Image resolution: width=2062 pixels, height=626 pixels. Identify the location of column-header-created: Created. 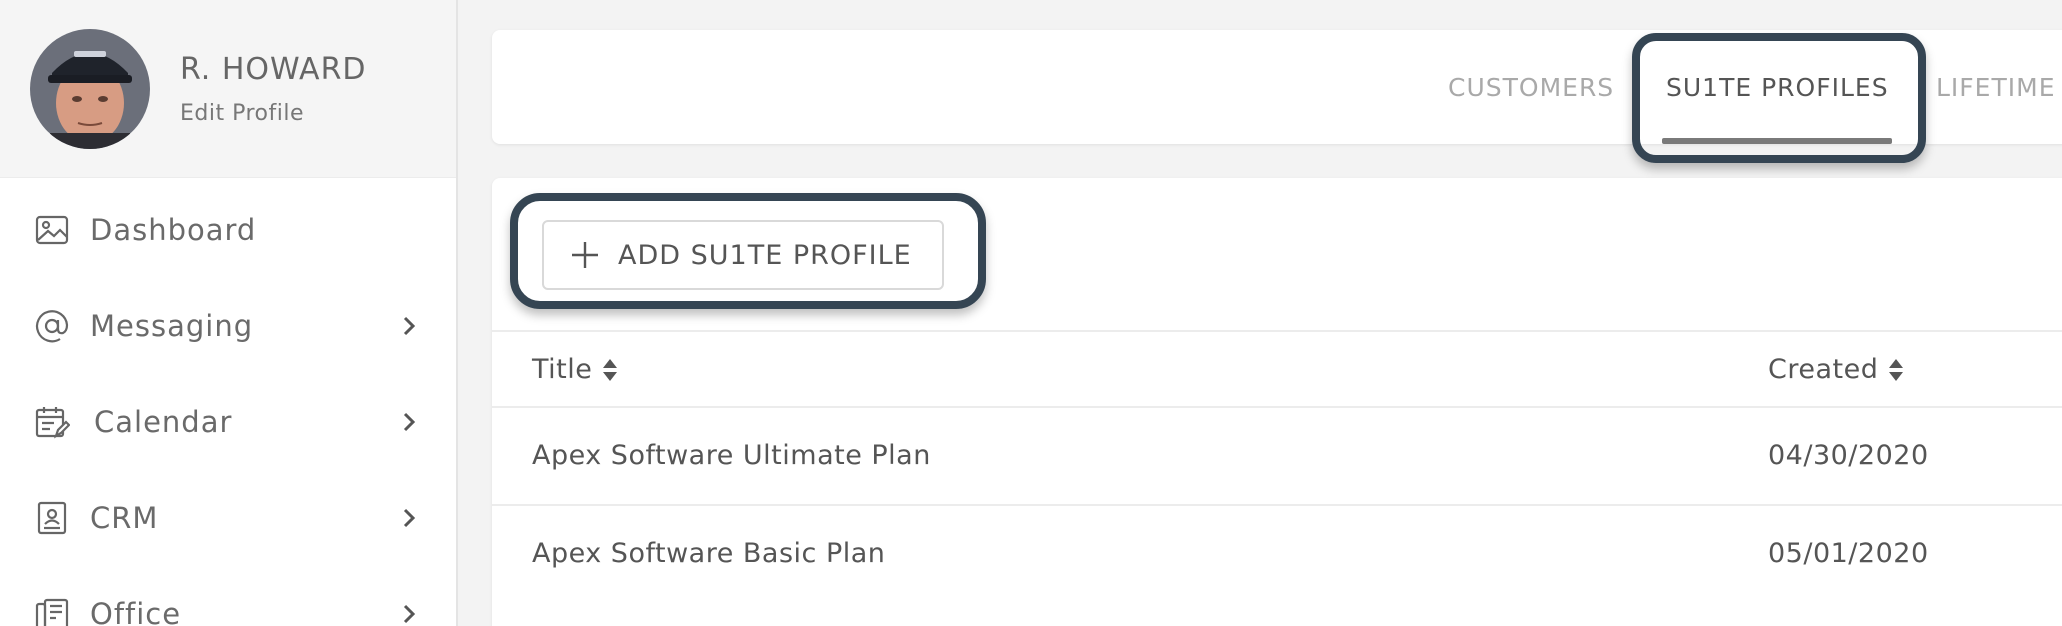
(1836, 369).